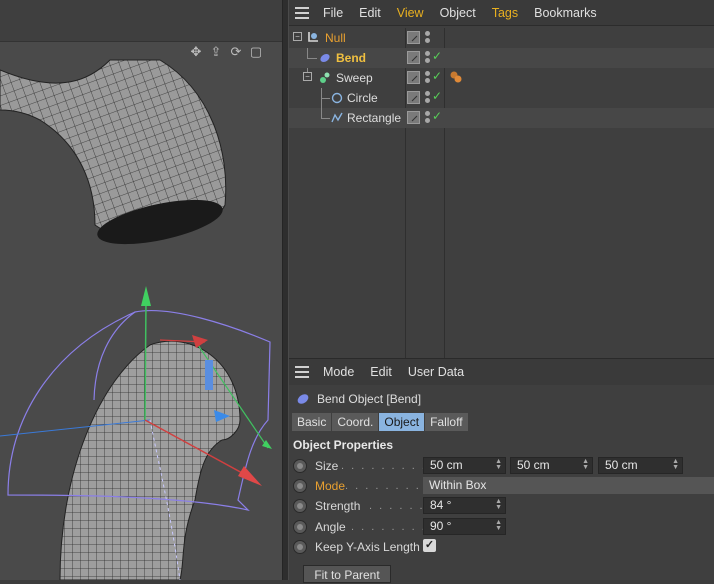 This screenshot has width=714, height=584. I want to click on angle-field: 90 ° ▲ ▼, so click(464, 526).